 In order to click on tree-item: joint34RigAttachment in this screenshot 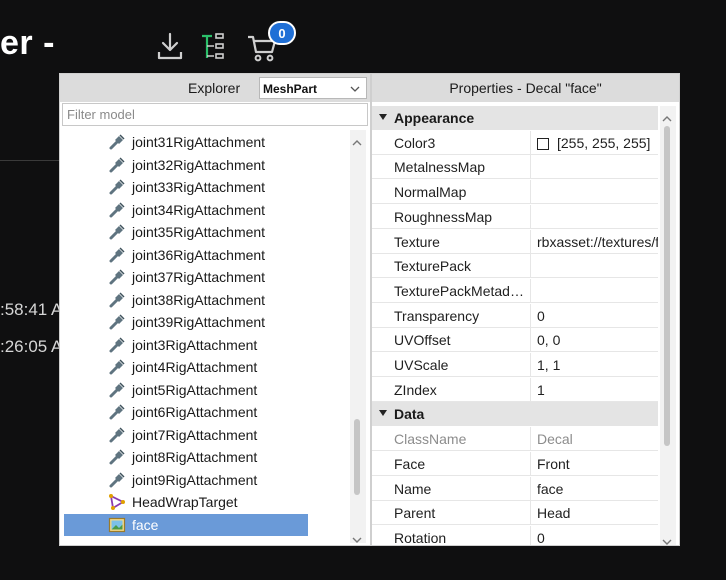, I will do `click(186, 210)`.